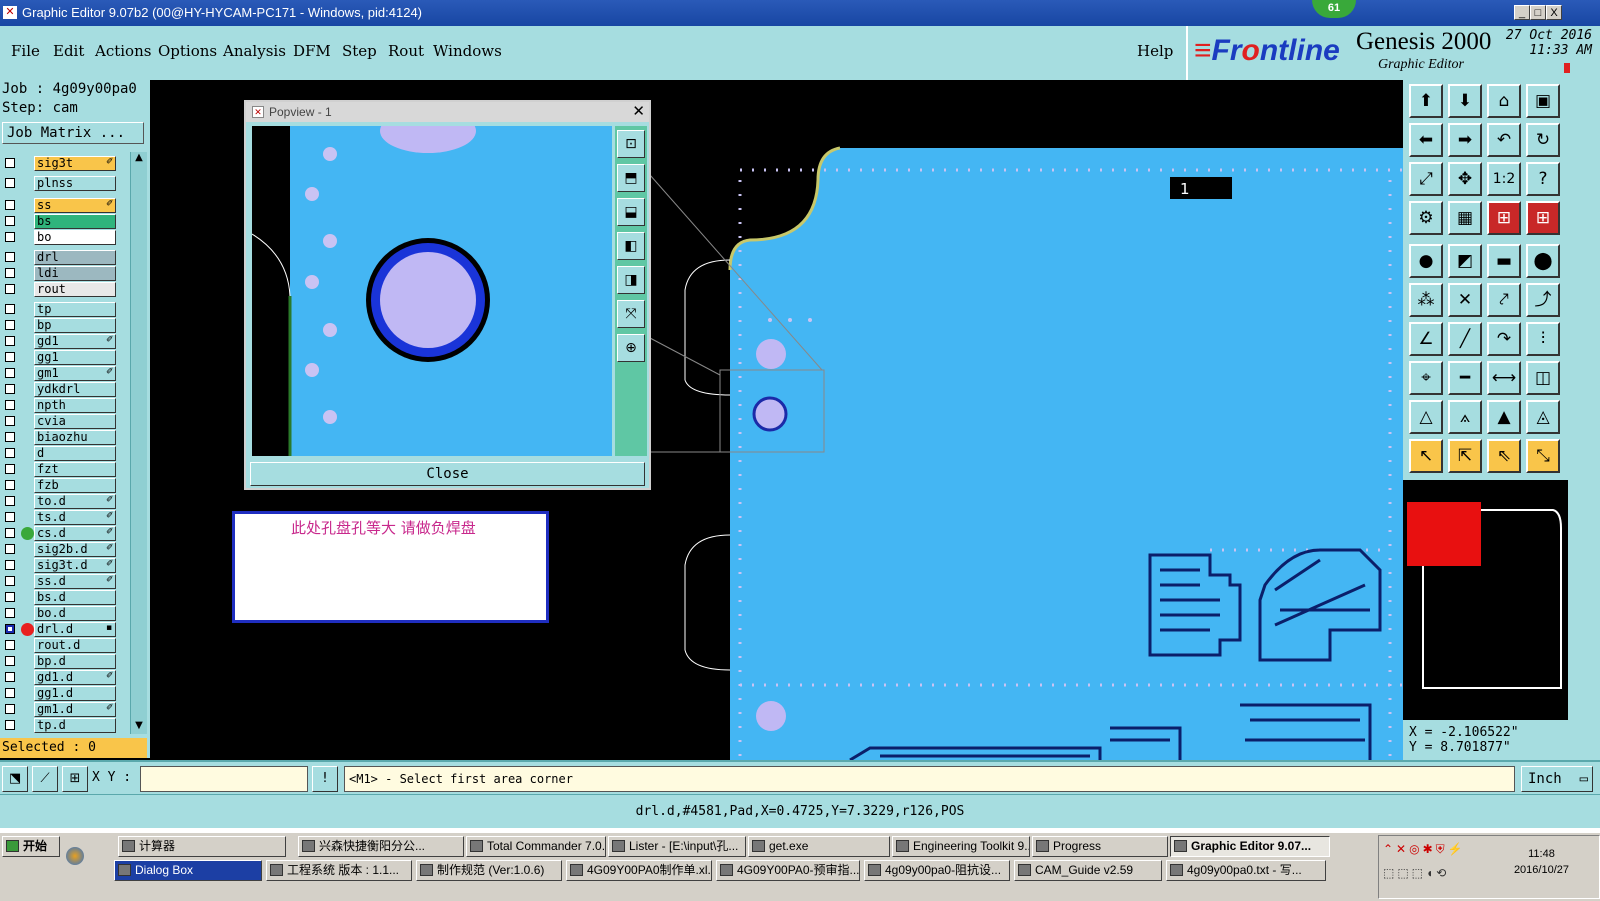 The height and width of the screenshot is (901, 1600). I want to click on layer-name: gg1.d, so click(75, 693).